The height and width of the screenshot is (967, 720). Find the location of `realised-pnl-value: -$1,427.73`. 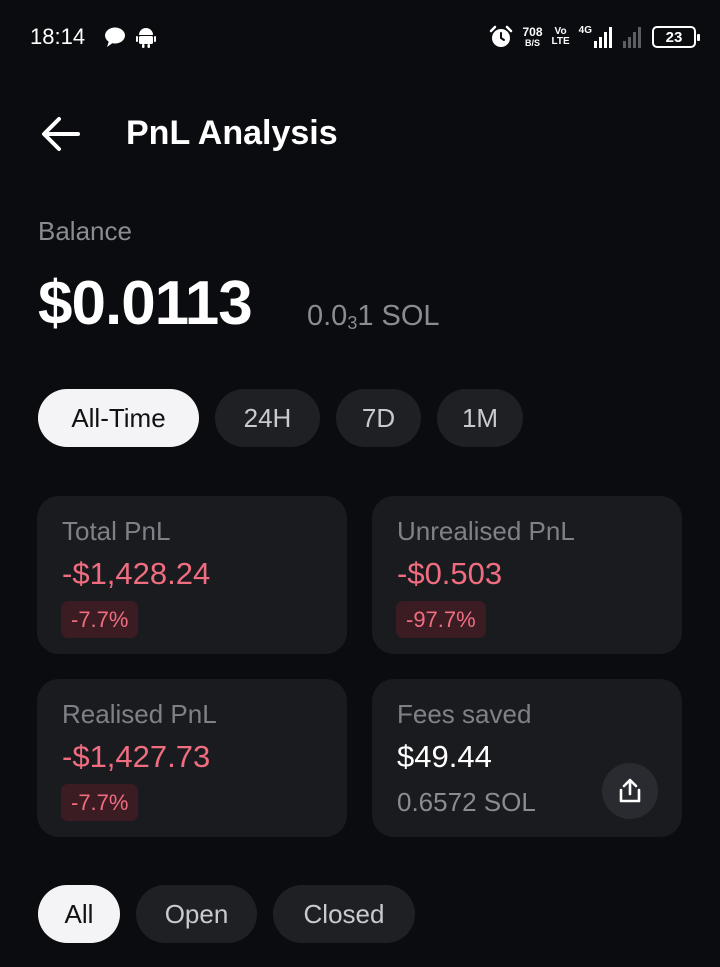

realised-pnl-value: -$1,427.73 is located at coordinates (136, 756).